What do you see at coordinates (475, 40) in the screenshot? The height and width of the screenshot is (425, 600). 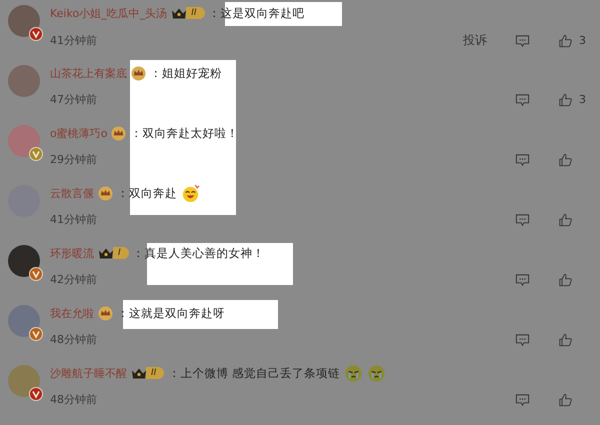 I see `report-link: 投诉` at bounding box center [475, 40].